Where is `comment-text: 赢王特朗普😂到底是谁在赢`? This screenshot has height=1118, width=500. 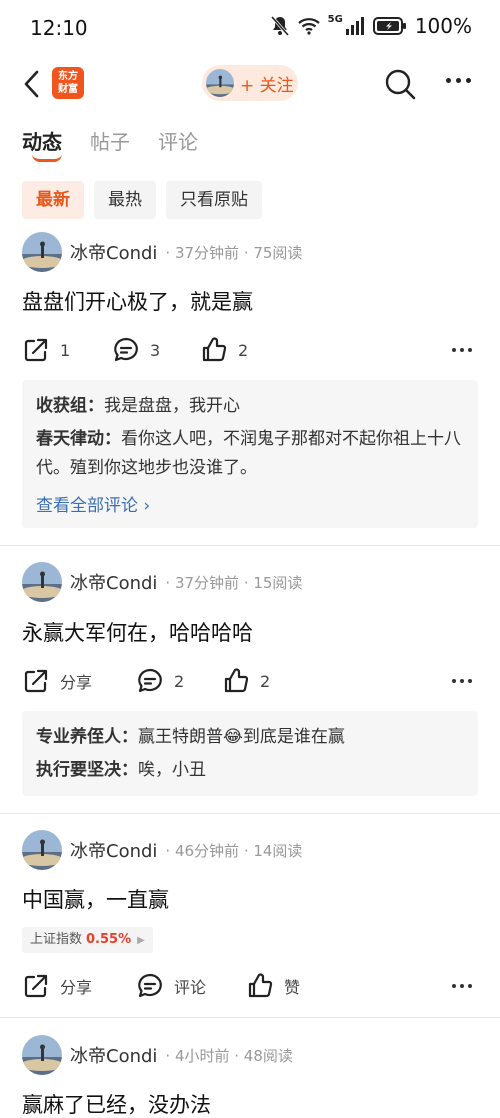 comment-text: 赢王特朗普😂到底是谁在赢 is located at coordinates (241, 737).